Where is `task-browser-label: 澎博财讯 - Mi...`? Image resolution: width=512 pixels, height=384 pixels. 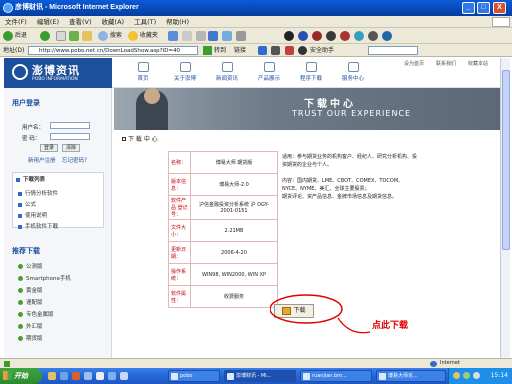 task-browser-label: 澎博财讯 - Mi... is located at coordinates (254, 376).